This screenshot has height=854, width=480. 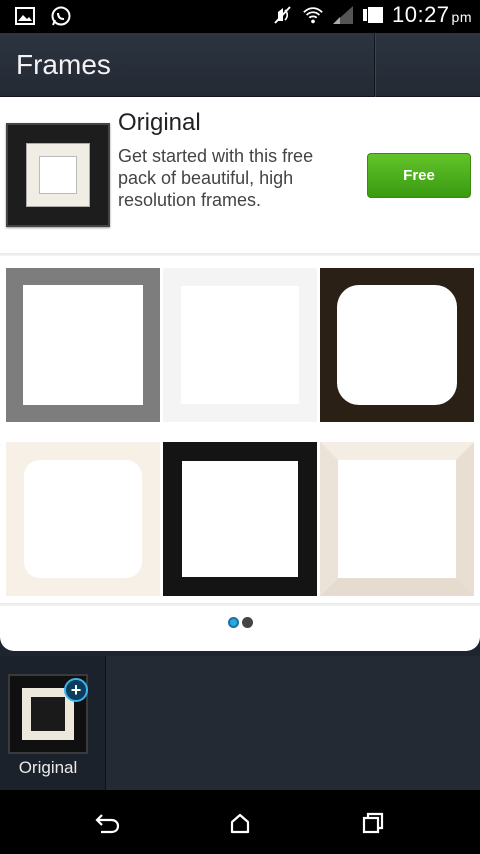 I want to click on owned-pack-slot: + Original, so click(x=53, y=723).